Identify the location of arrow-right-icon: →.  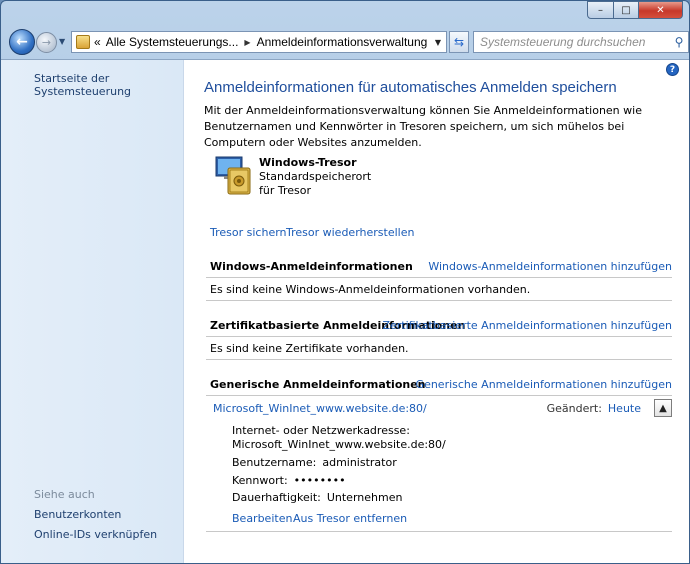
(46, 42).